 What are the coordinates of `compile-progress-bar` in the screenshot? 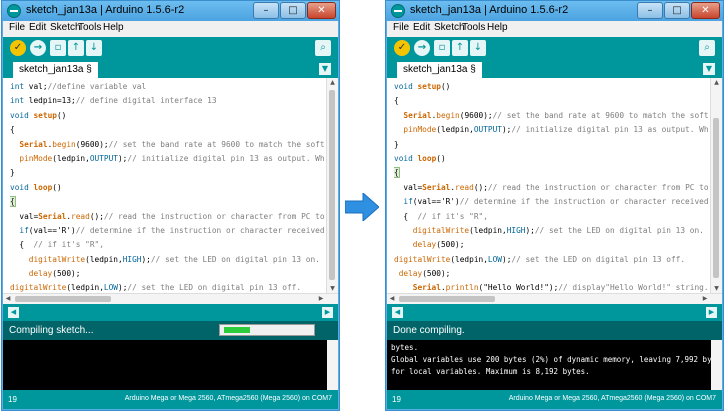 It's located at (267, 330).